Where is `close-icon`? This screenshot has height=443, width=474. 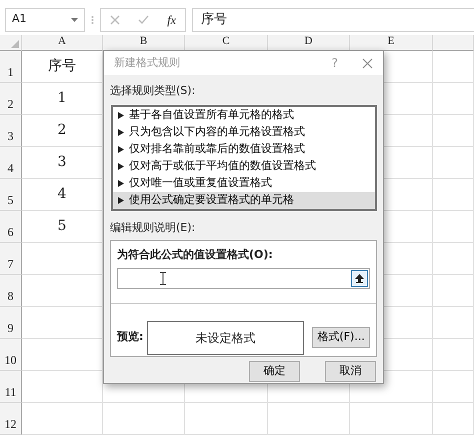
close-icon is located at coordinates (367, 63).